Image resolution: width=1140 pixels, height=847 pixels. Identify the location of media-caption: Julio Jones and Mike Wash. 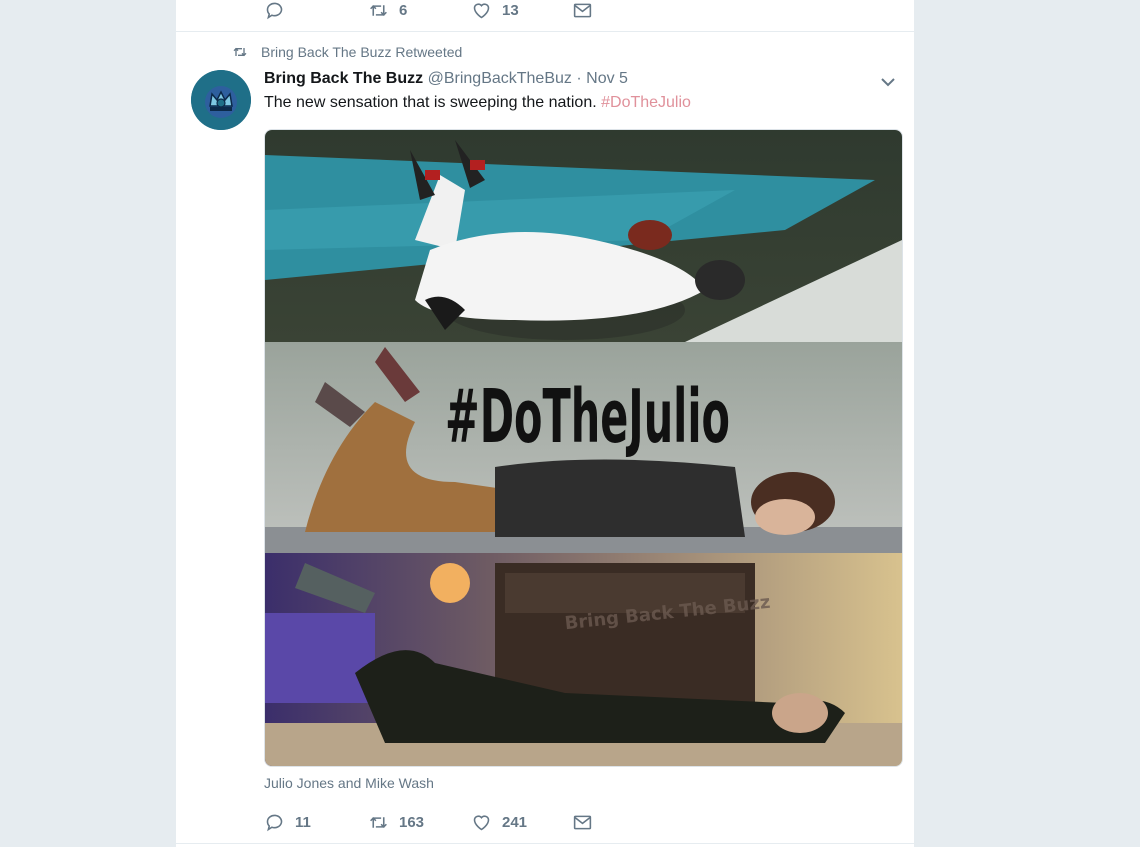
(349, 783).